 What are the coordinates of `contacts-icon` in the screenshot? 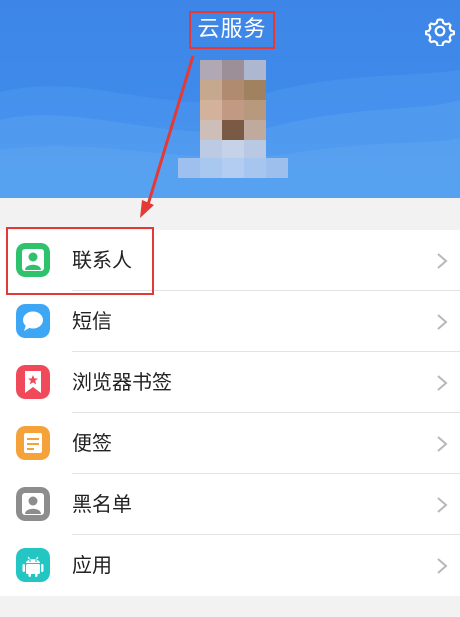 It's located at (33, 260).